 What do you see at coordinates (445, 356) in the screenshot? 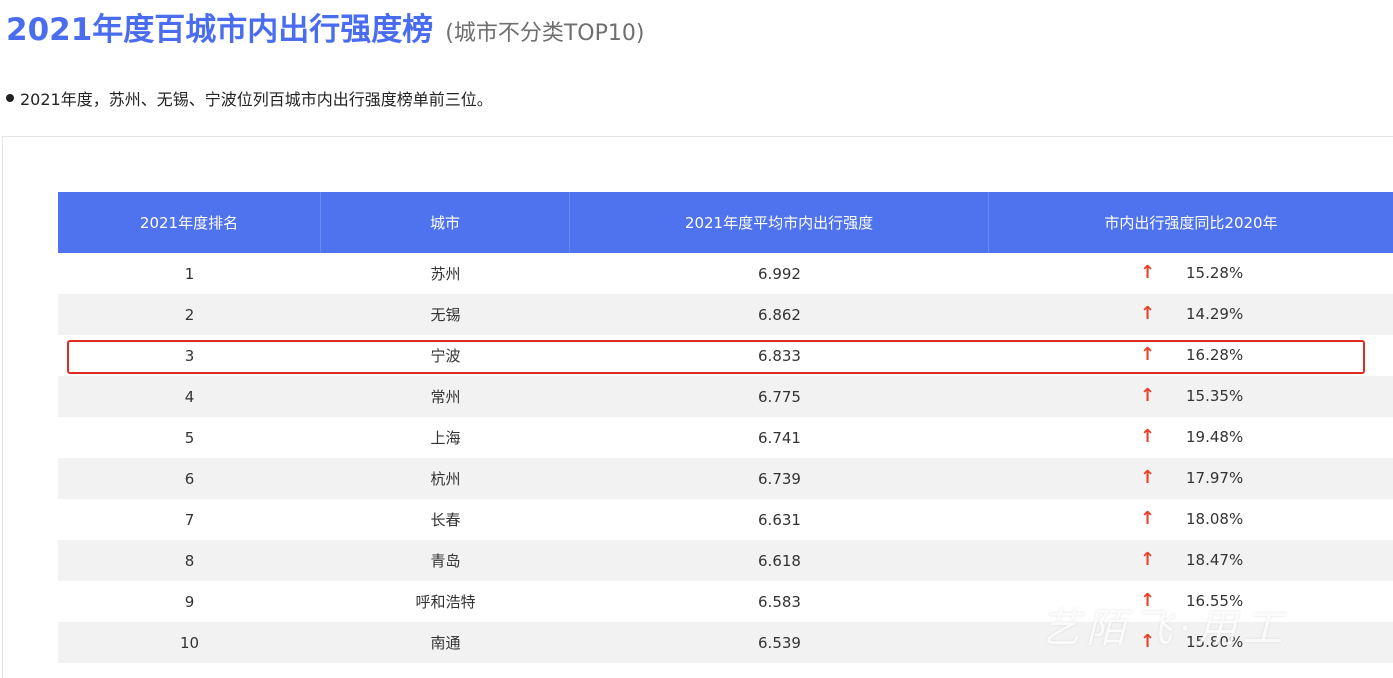
I see `cell-city: 宁波` at bounding box center [445, 356].